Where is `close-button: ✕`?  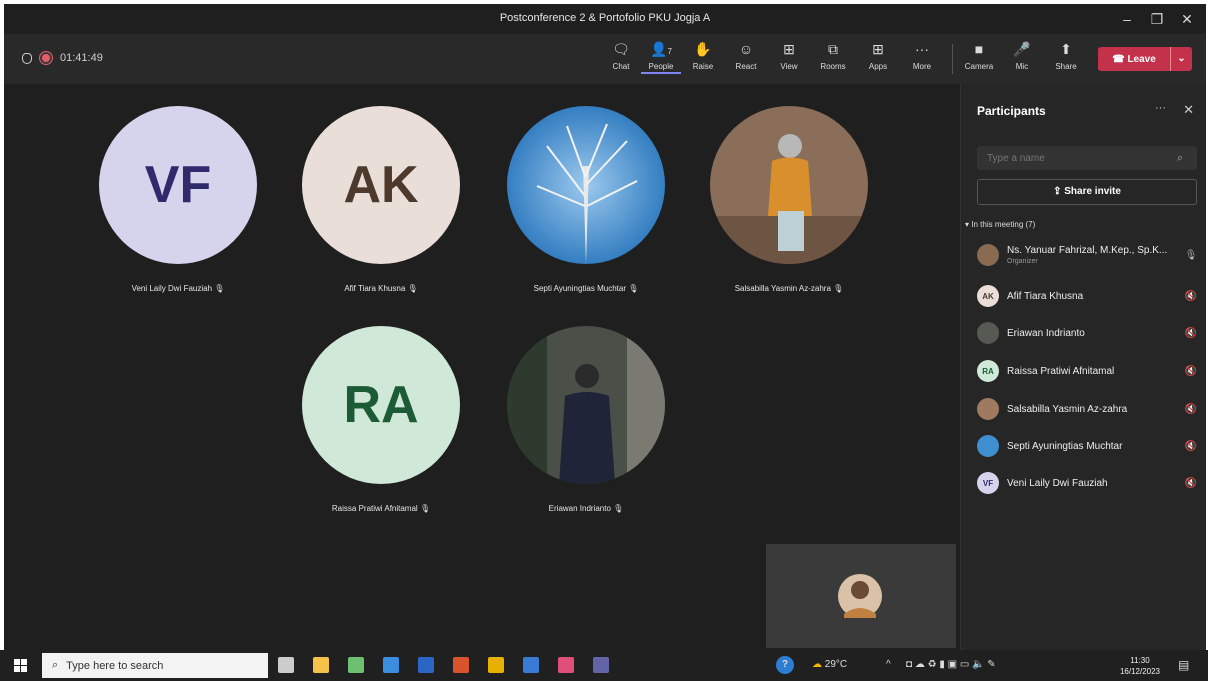 close-button: ✕ is located at coordinates (1187, 19).